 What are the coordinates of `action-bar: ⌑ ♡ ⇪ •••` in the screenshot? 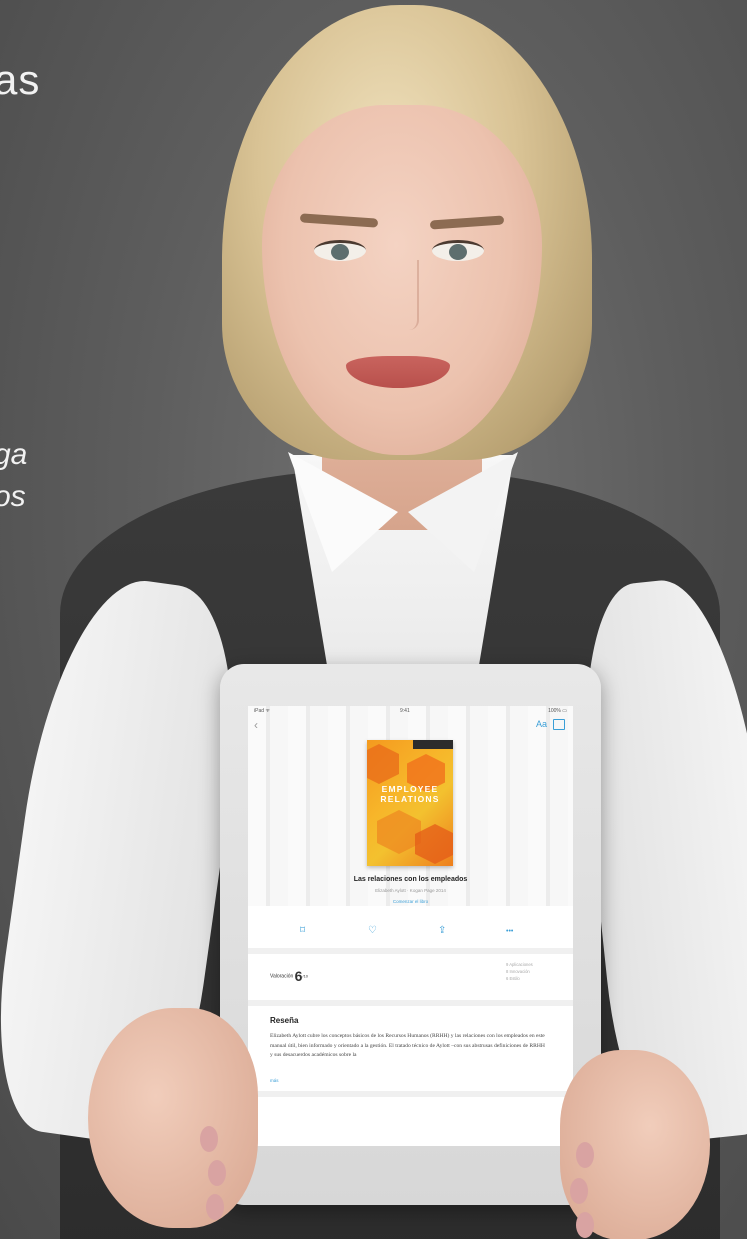 It's located at (410, 932).